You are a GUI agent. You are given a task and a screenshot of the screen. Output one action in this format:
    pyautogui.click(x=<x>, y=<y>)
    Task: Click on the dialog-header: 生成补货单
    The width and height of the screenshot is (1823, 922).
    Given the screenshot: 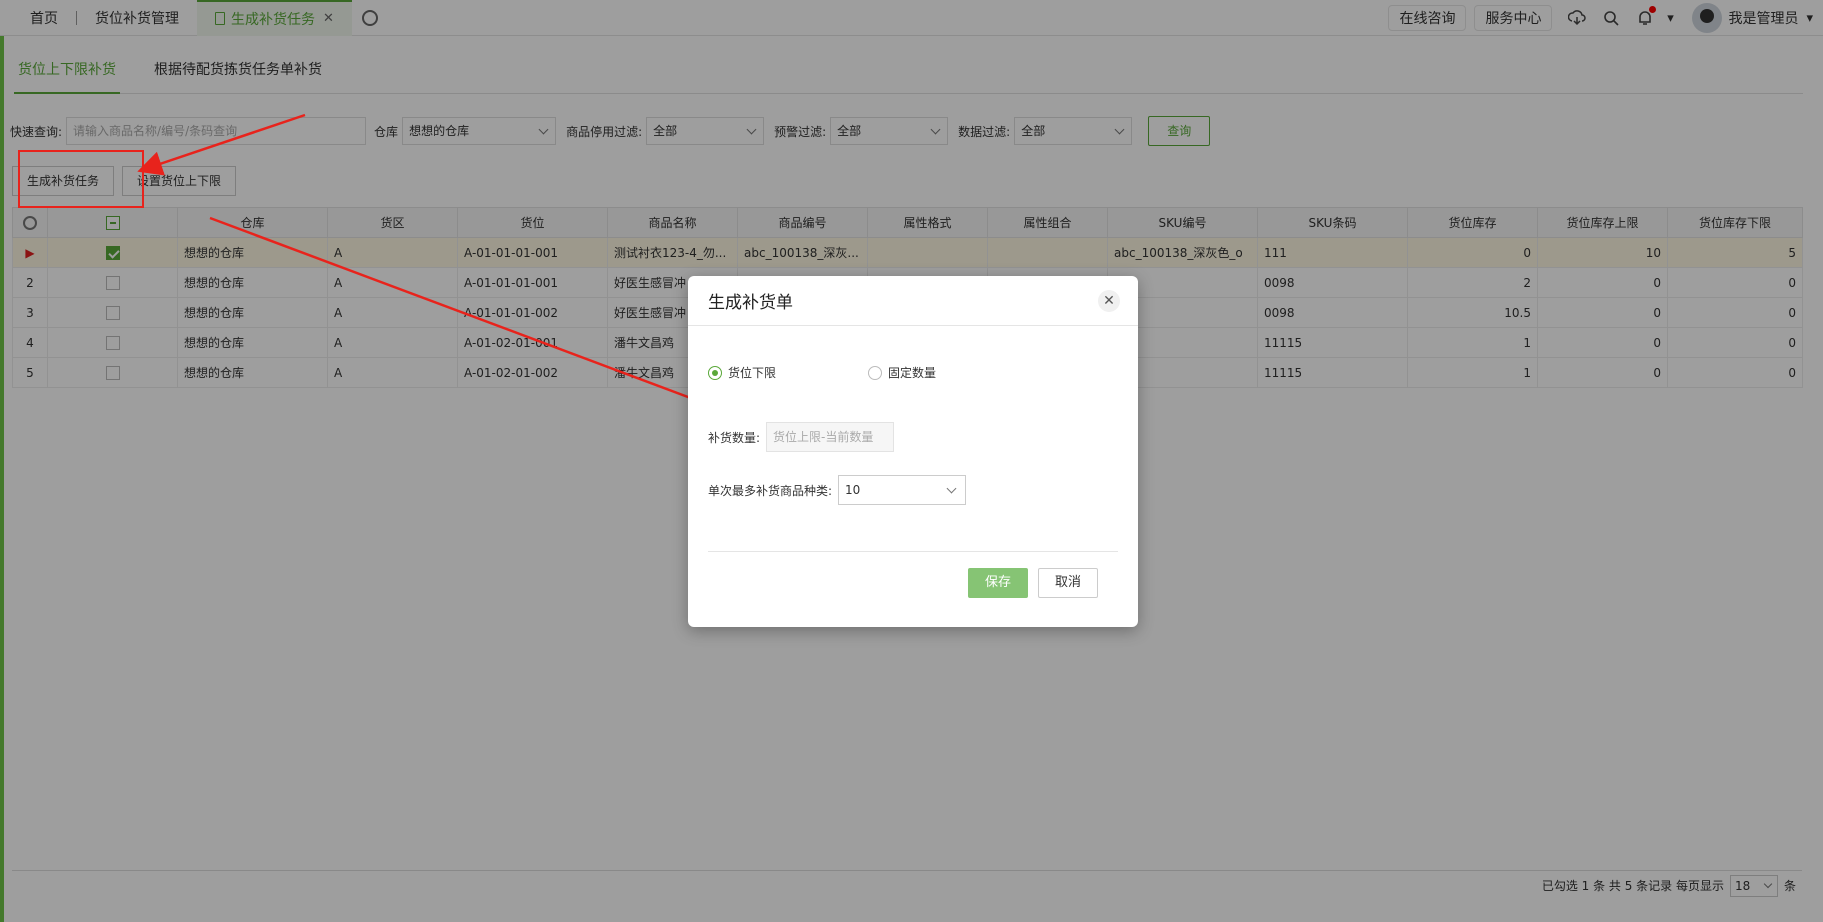 What is the action you would take?
    pyautogui.click(x=913, y=301)
    